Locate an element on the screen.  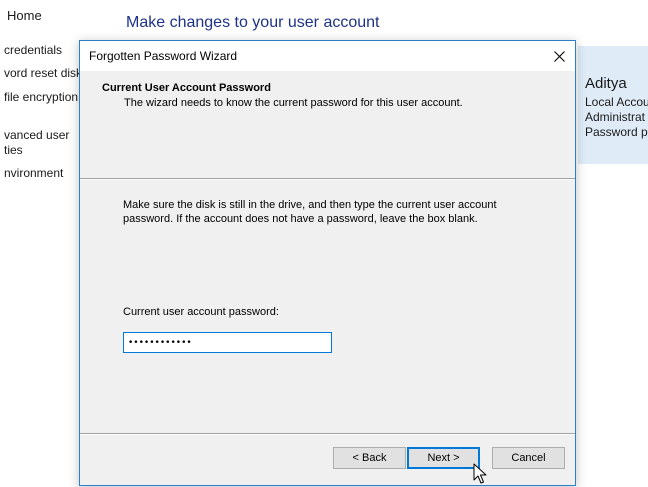
mouse-cursor-icon is located at coordinates (480, 473).